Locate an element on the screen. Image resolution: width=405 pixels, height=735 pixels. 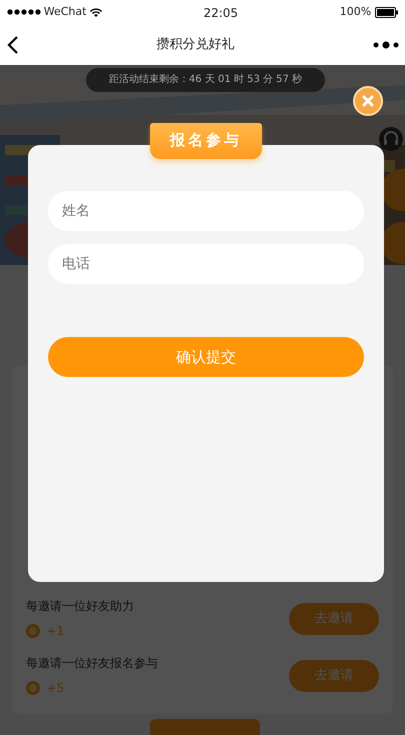
battery-percent: 100% is located at coordinates (356, 12).